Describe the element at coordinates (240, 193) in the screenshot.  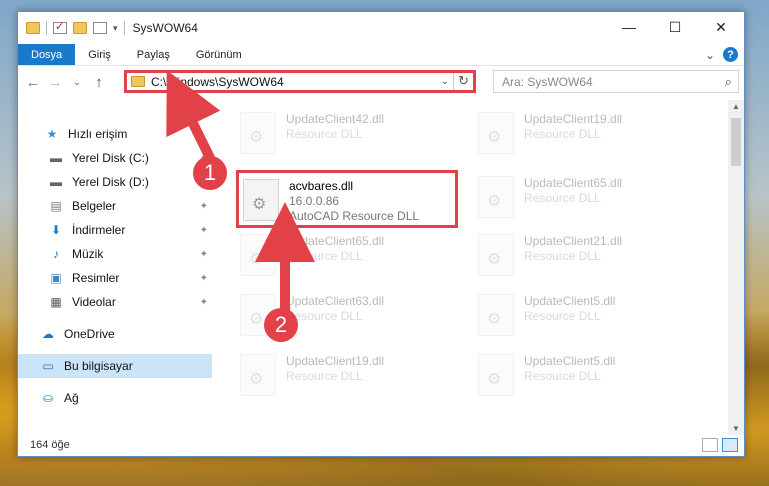
I see `annotation-arrows` at that location.